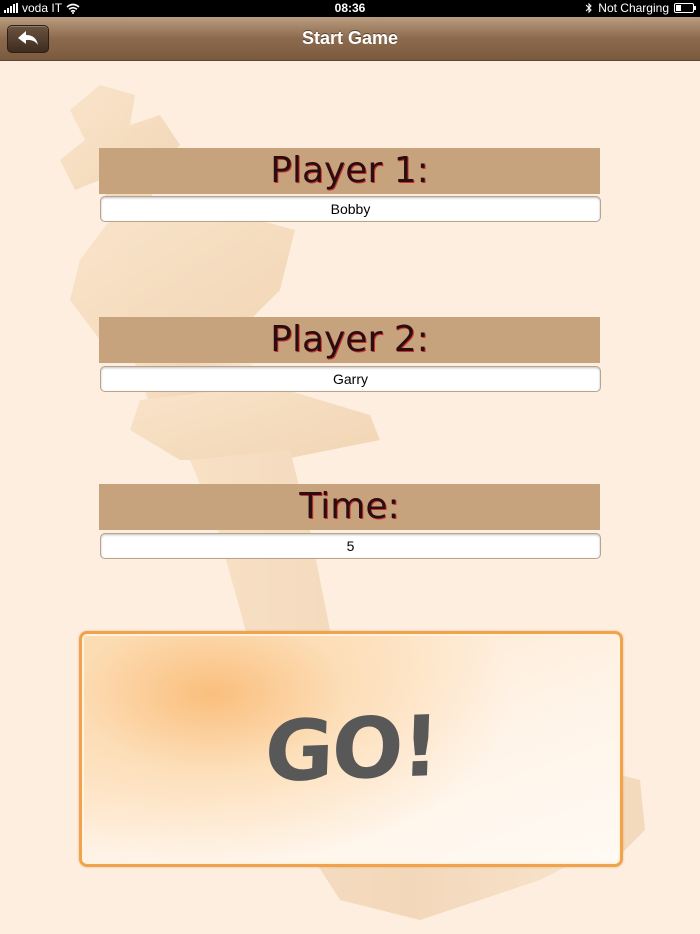 The height and width of the screenshot is (934, 700). I want to click on battery-icon, so click(685, 8).